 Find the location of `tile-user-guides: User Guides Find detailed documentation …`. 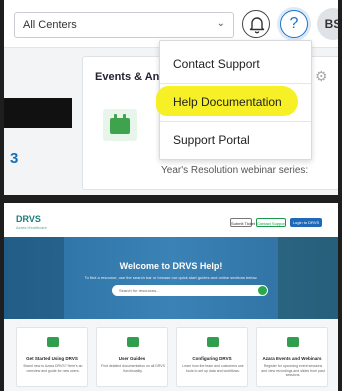

tile-user-guides: User Guides Find detailed documentation … is located at coordinates (132, 357).